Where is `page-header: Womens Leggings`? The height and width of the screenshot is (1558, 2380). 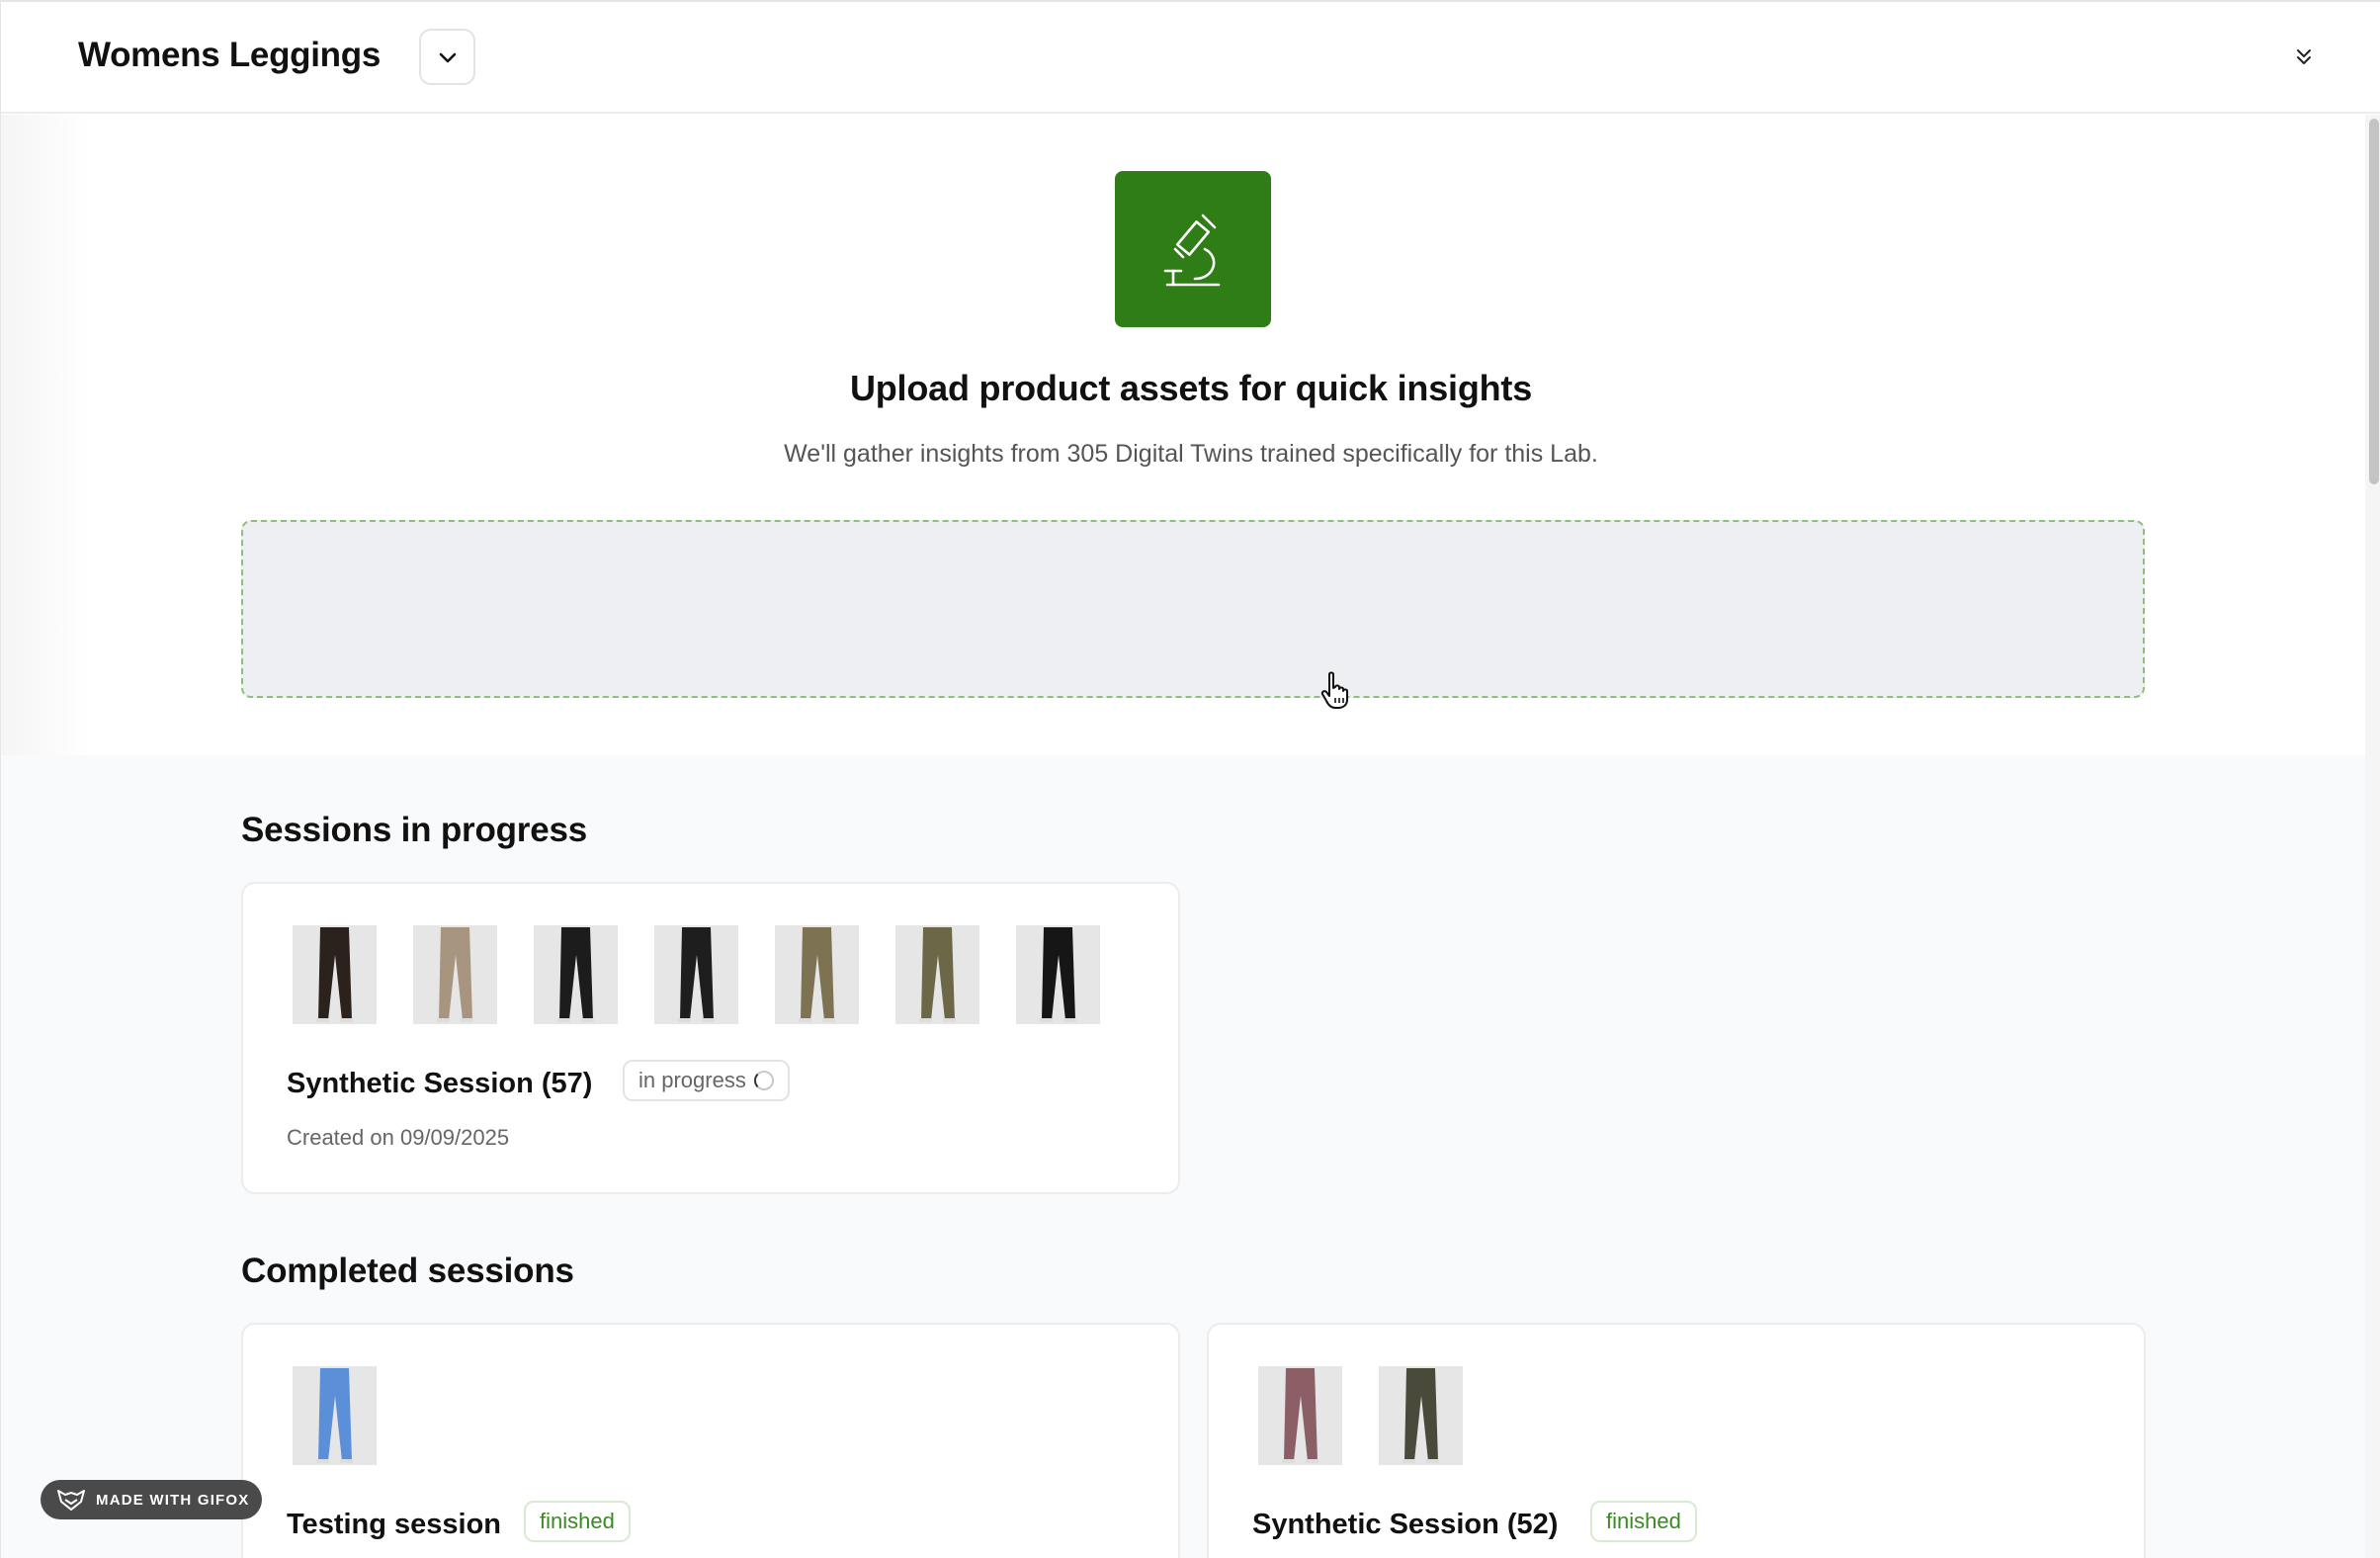 page-header: Womens Leggings is located at coordinates (1190, 58).